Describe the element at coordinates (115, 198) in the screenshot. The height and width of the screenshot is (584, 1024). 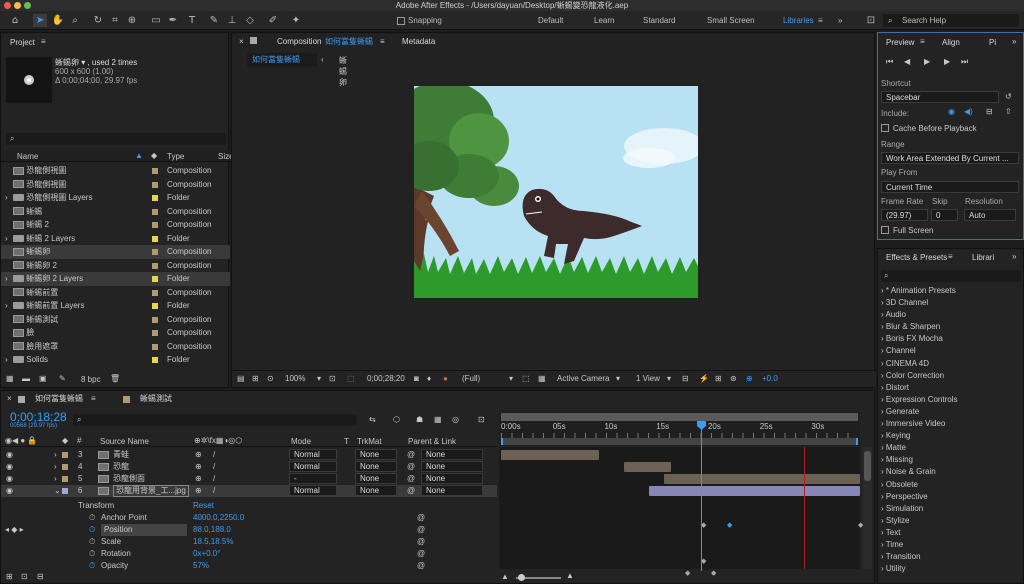
I see `project-item: › 恐龍側視圖 Layers Folder` at that location.